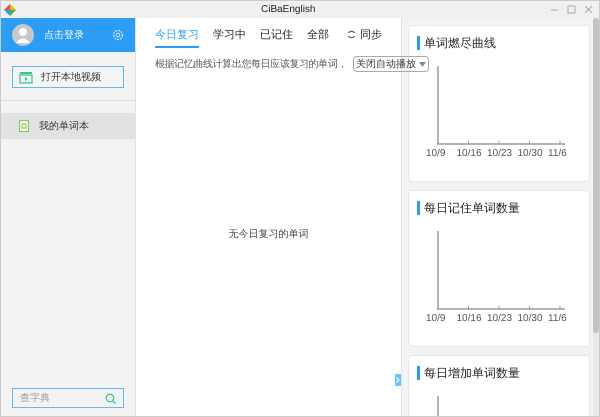 The width and height of the screenshot is (600, 417). What do you see at coordinates (472, 373) in the screenshot?
I see `chart-title: 每日增加单词数量` at bounding box center [472, 373].